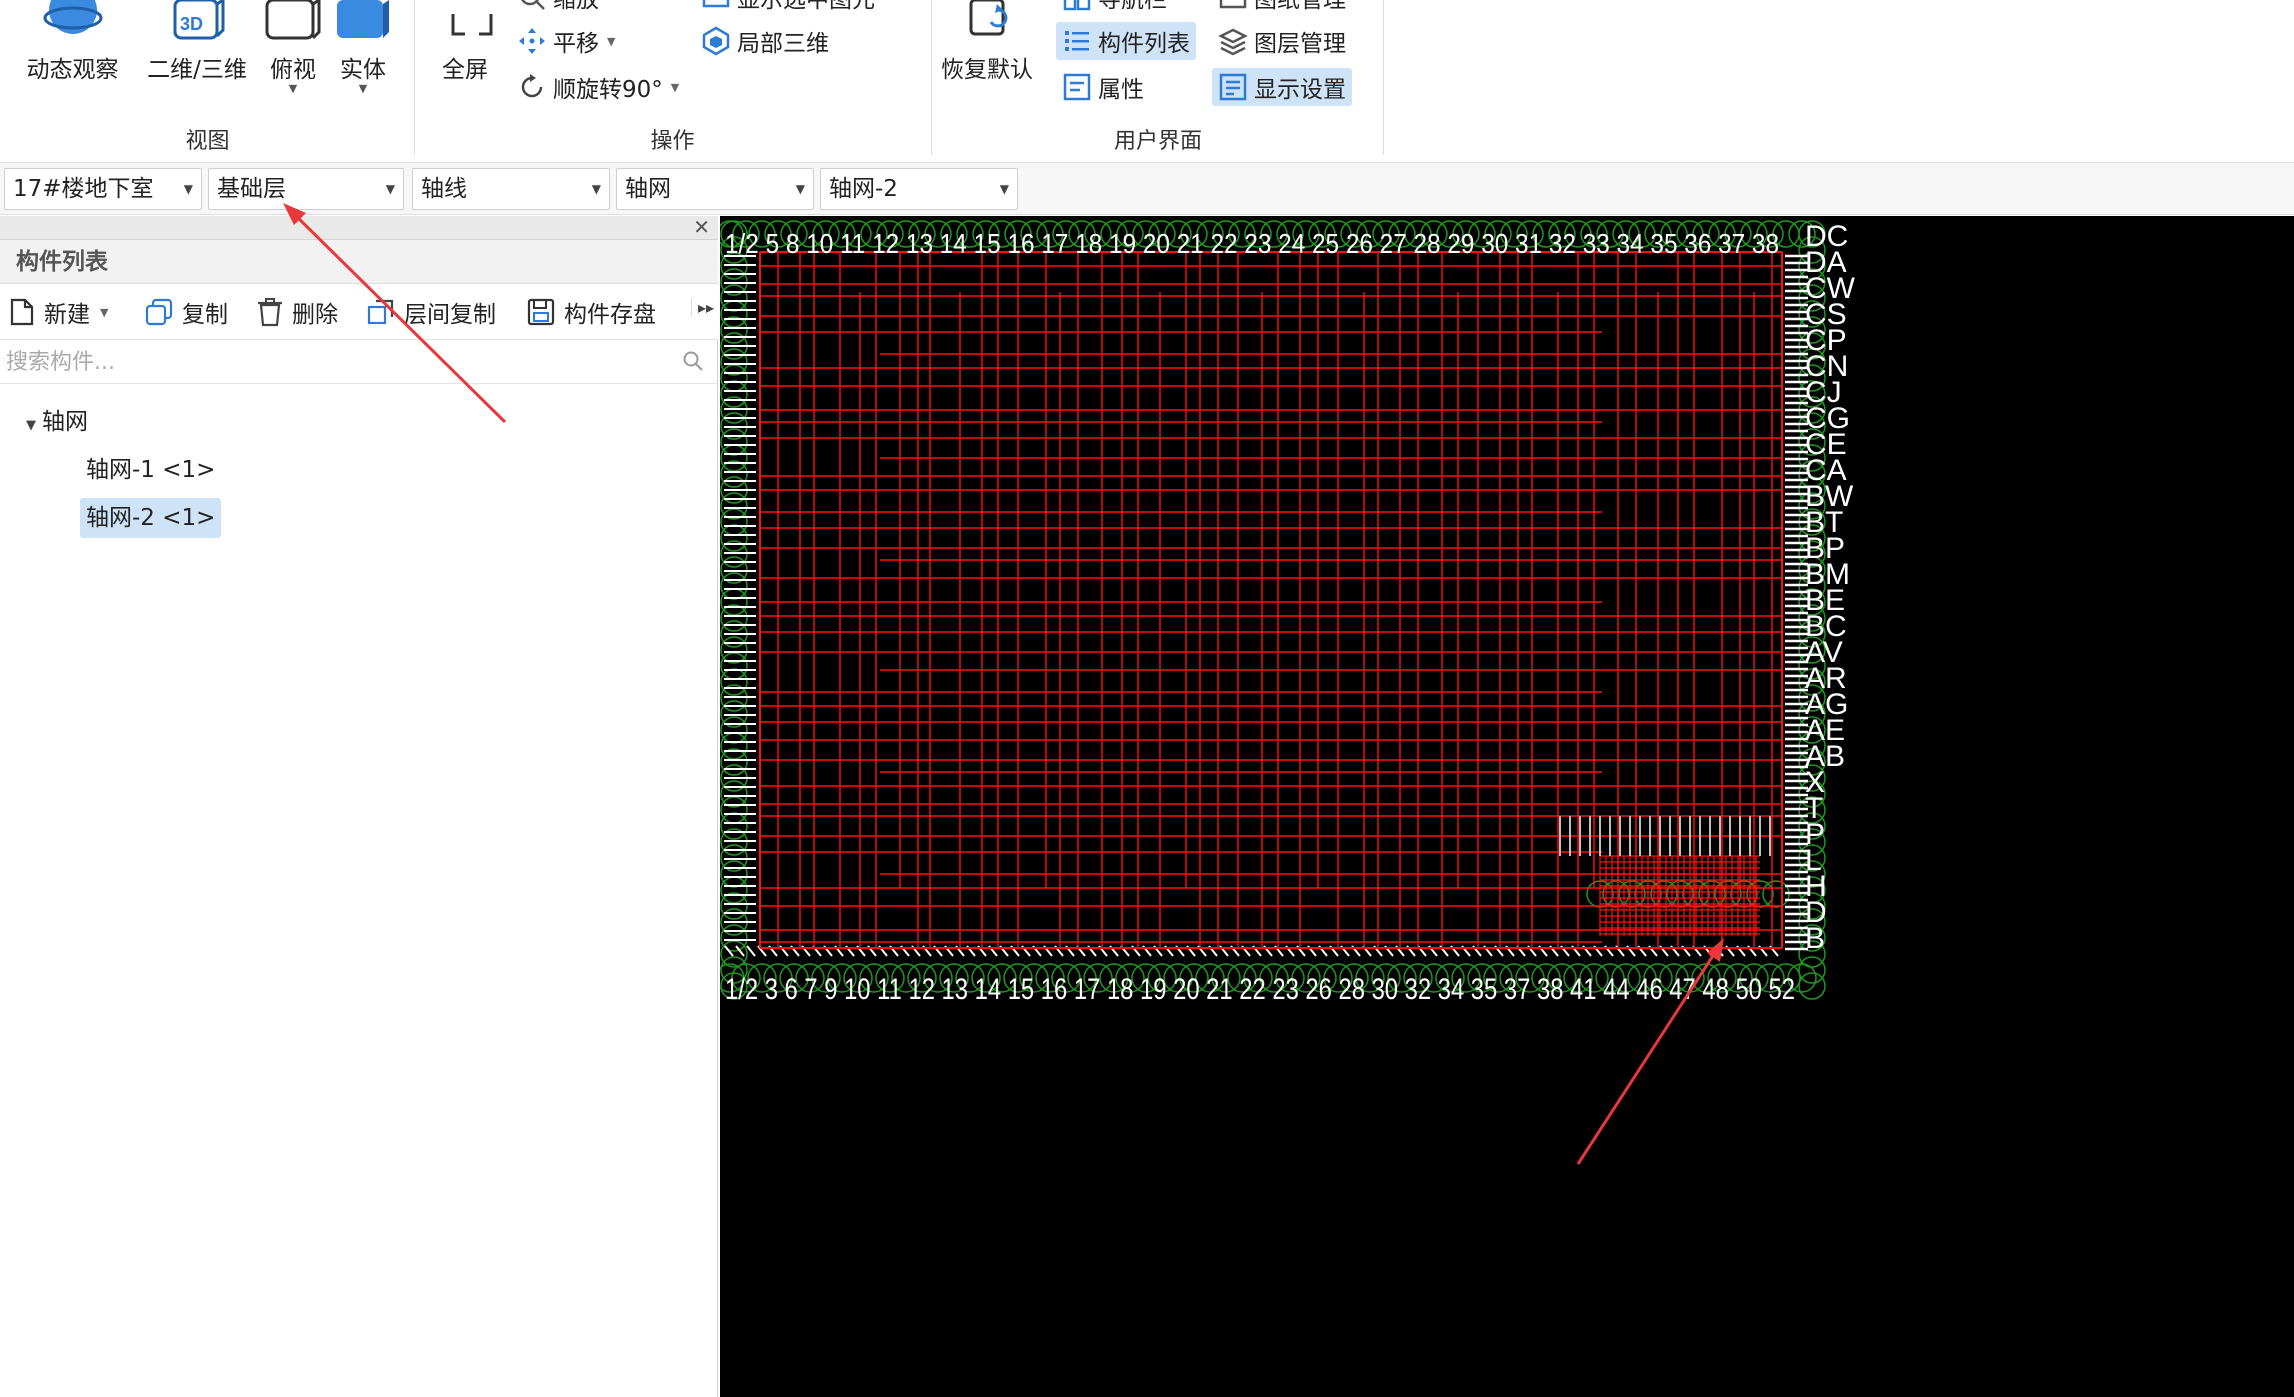 The width and height of the screenshot is (2294, 1397). Describe the element at coordinates (363, 19) in the screenshot. I see `solid-icon` at that location.